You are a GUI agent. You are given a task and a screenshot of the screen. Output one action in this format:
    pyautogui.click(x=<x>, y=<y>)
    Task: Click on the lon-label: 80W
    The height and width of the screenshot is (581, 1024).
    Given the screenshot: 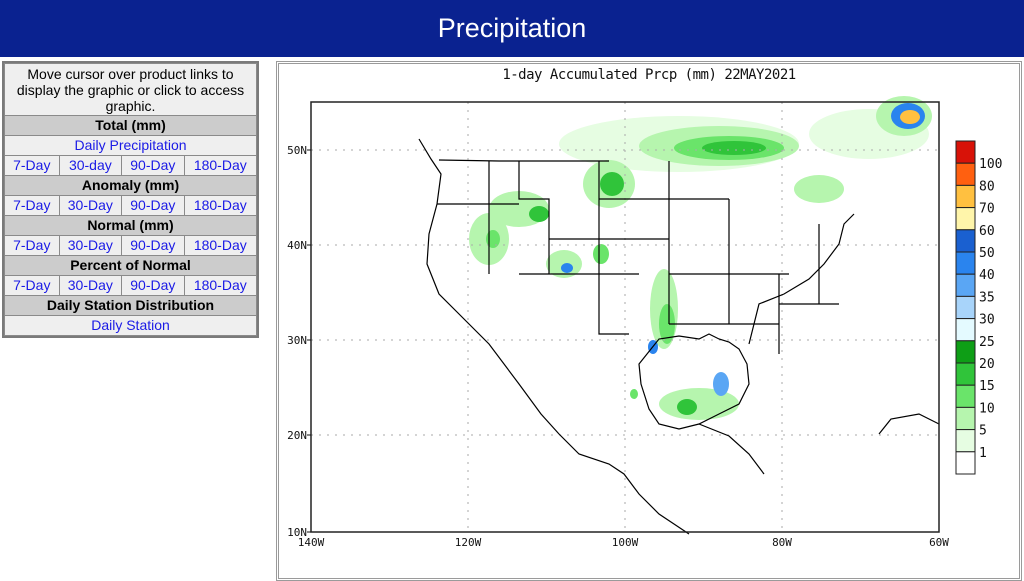 What is the action you would take?
    pyautogui.click(x=782, y=542)
    